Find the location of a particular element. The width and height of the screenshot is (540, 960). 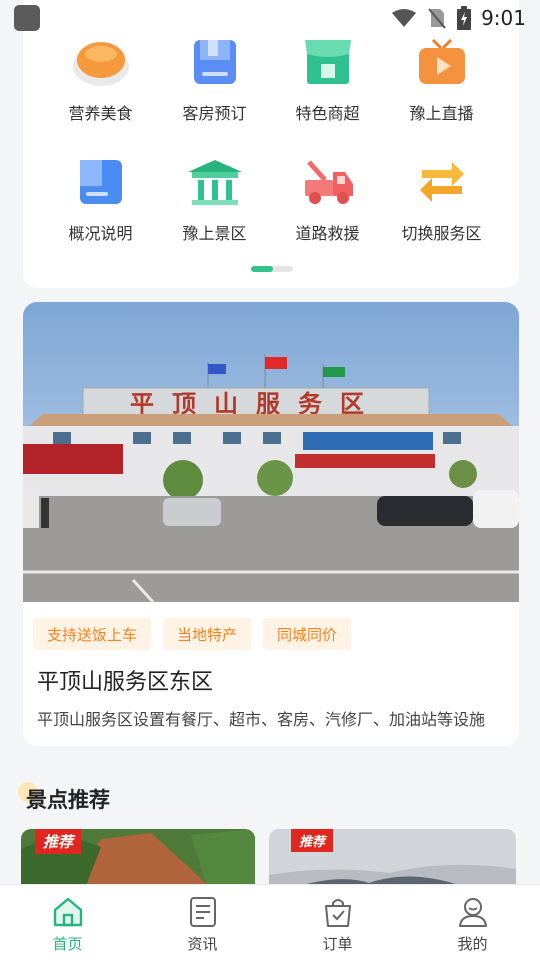

status-bar: 9:01 is located at coordinates (270, 18).